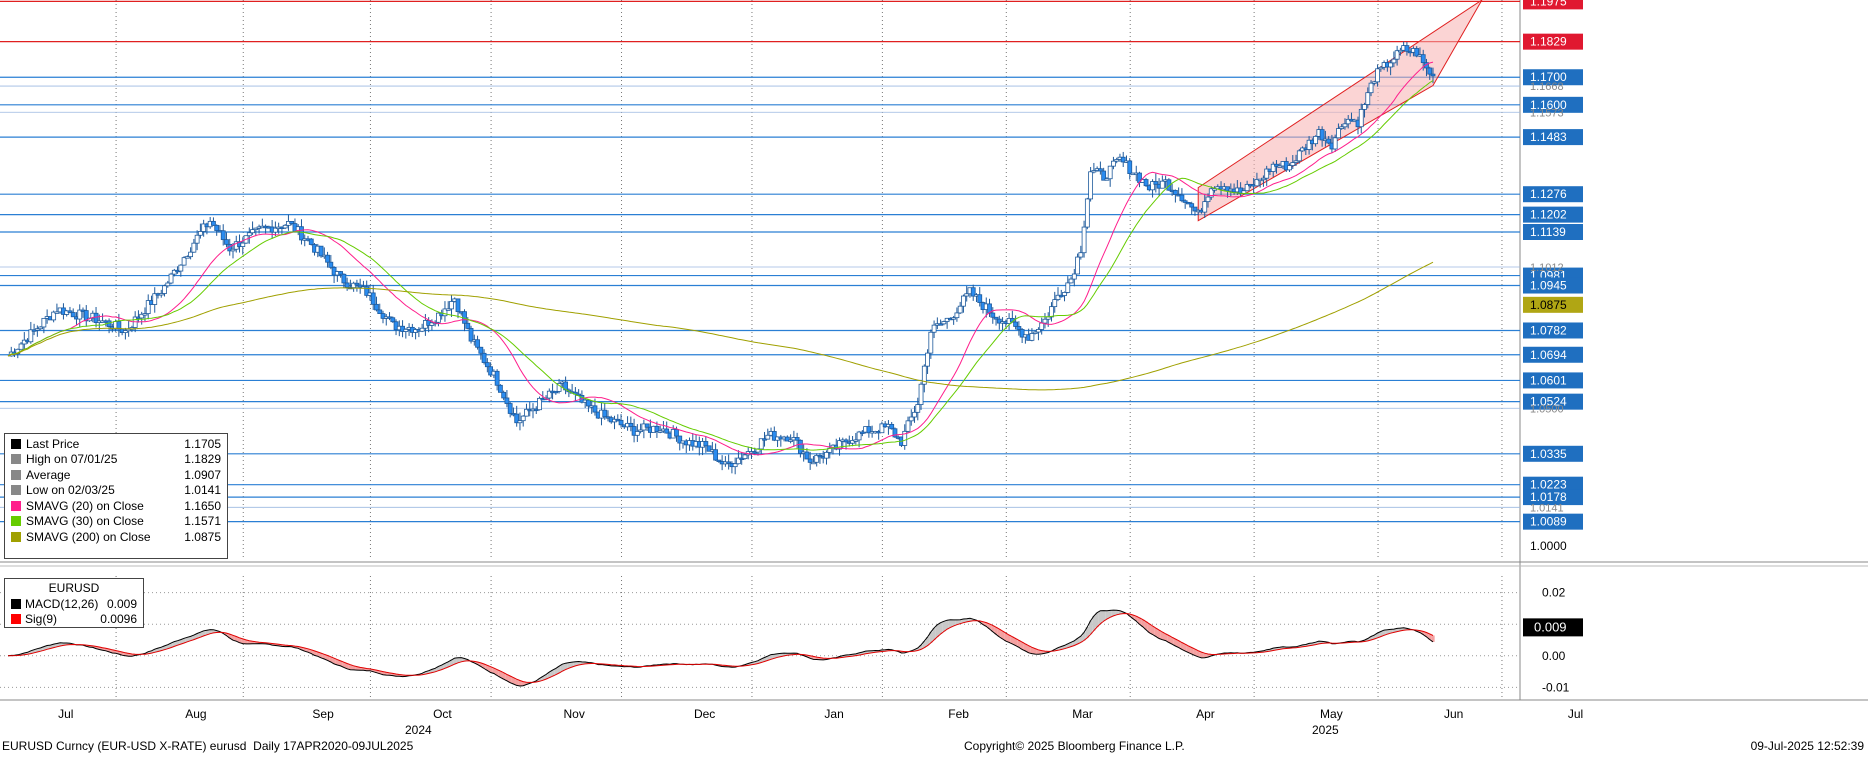  What do you see at coordinates (418, 730) in the screenshot?
I see `year-label: 2024` at bounding box center [418, 730].